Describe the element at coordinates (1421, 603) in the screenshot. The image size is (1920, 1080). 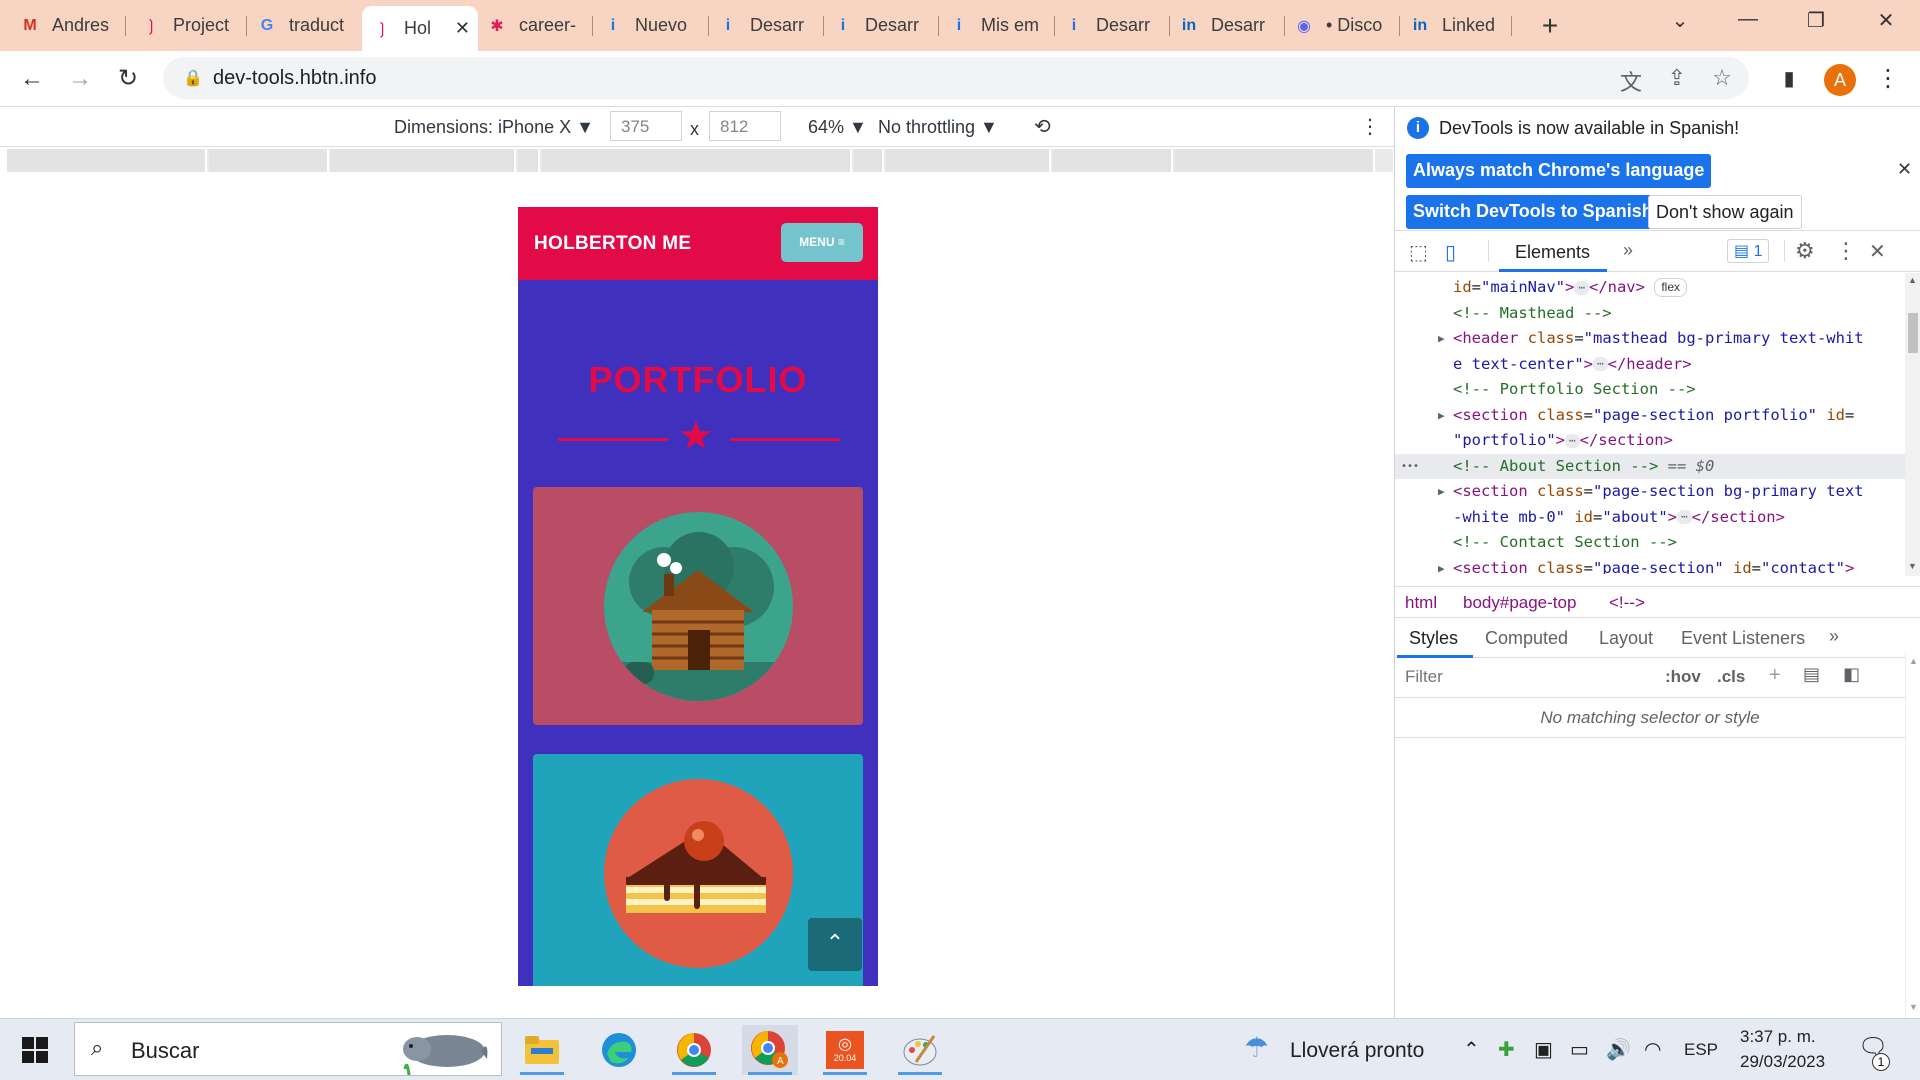
I see `breadcrumb-html: html` at that location.